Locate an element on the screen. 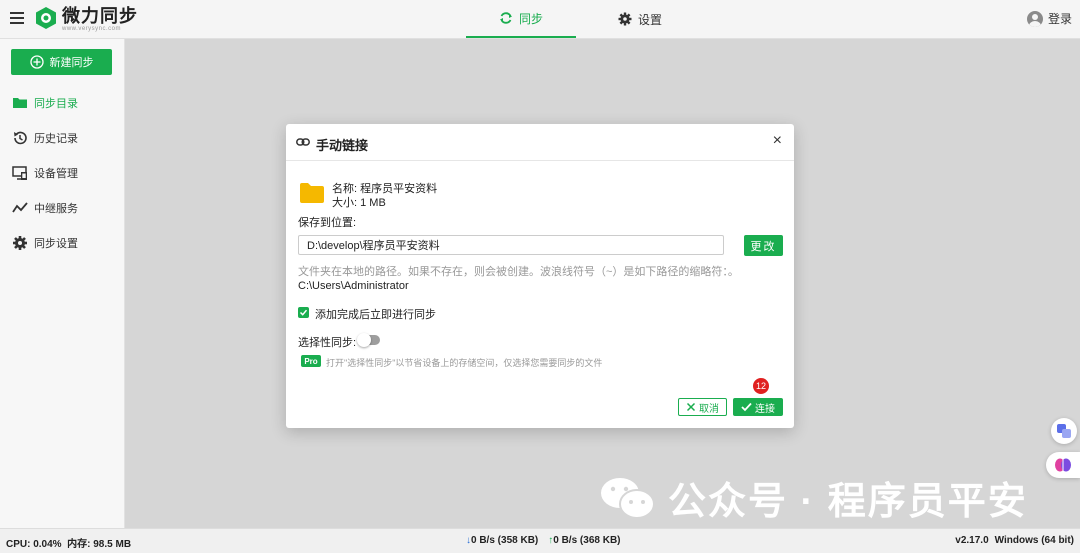 The width and height of the screenshot is (1080, 553). version: v2.17.0 is located at coordinates (972, 540).